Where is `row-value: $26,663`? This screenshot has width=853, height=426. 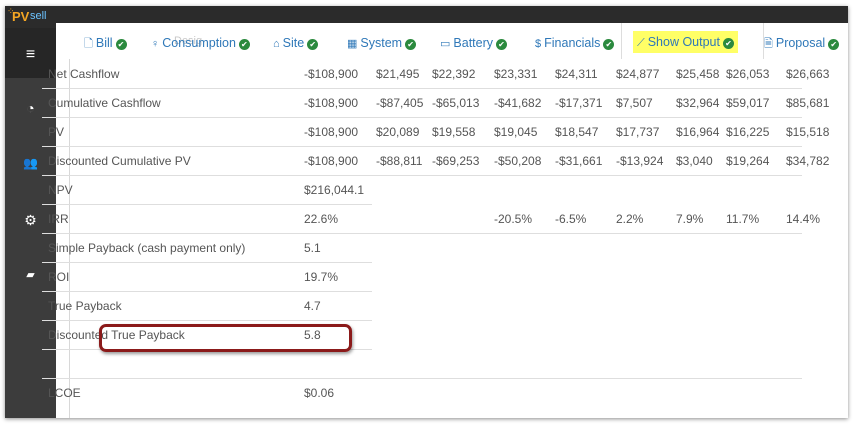
row-value: $26,663 is located at coordinates (808, 74).